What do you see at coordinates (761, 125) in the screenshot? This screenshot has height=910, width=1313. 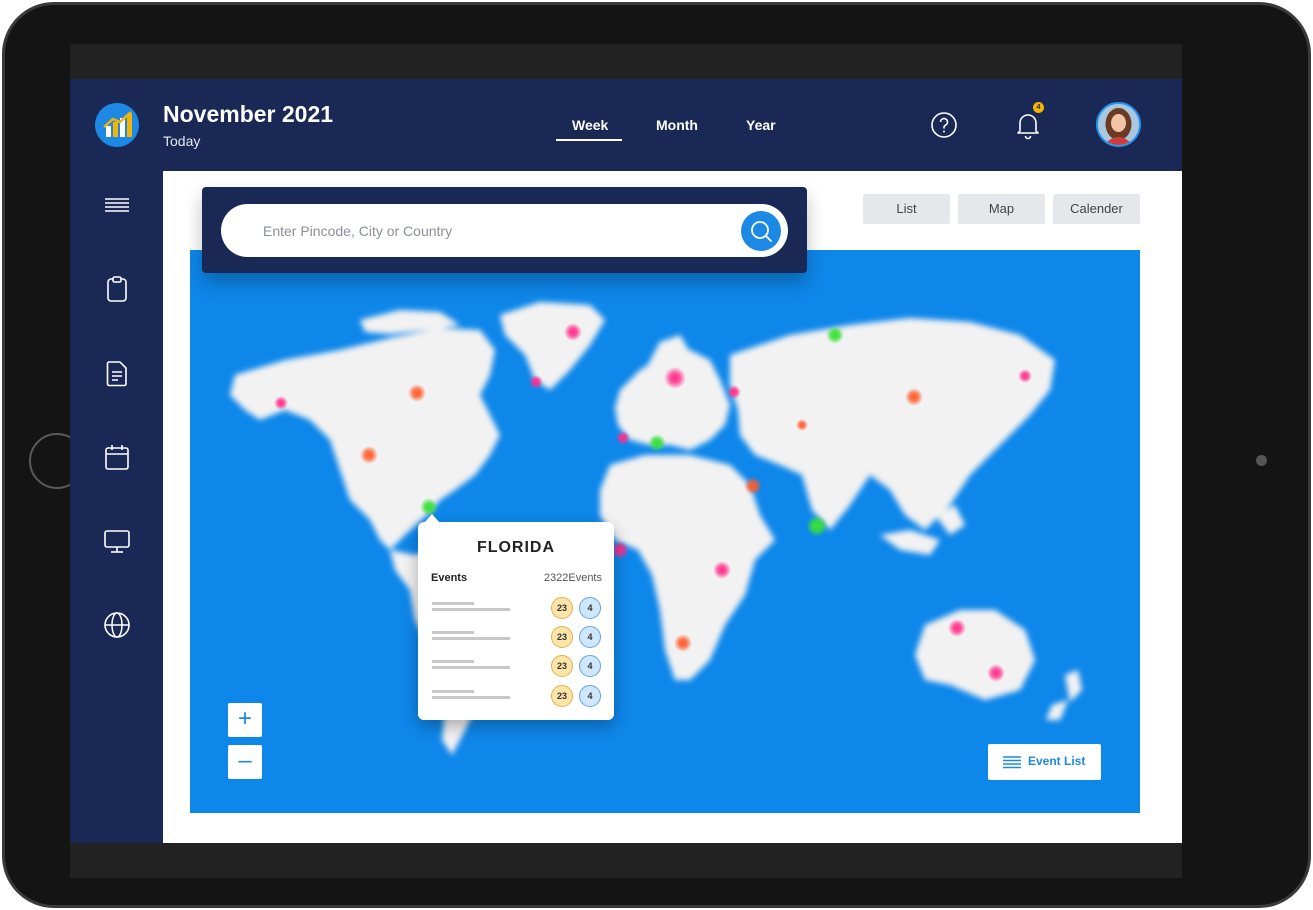 I see `tab-year: Year` at bounding box center [761, 125].